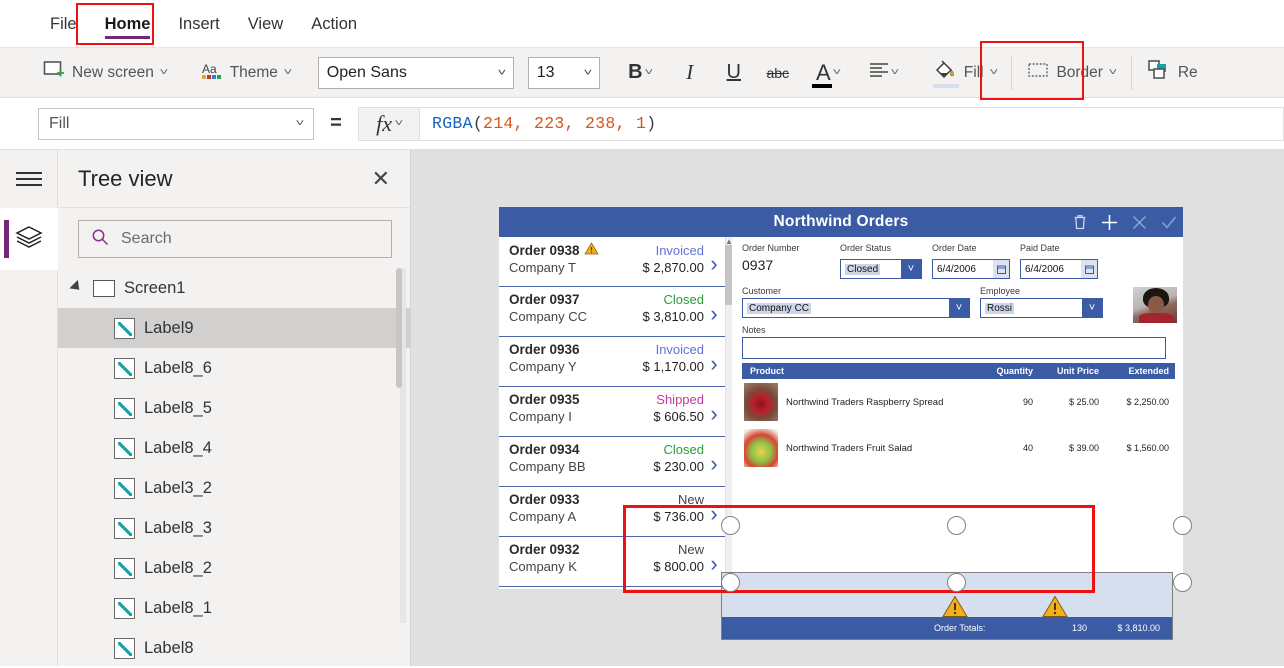 The image size is (1284, 668). What do you see at coordinates (29, 179) in the screenshot?
I see `hamburger-menu-icon` at bounding box center [29, 179].